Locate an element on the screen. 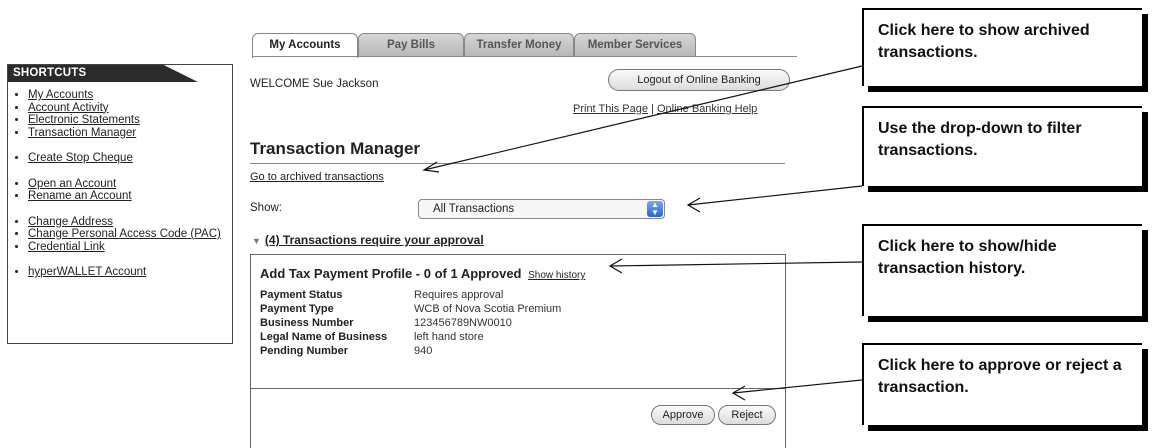  arrow-history is located at coordinates (736, 264).